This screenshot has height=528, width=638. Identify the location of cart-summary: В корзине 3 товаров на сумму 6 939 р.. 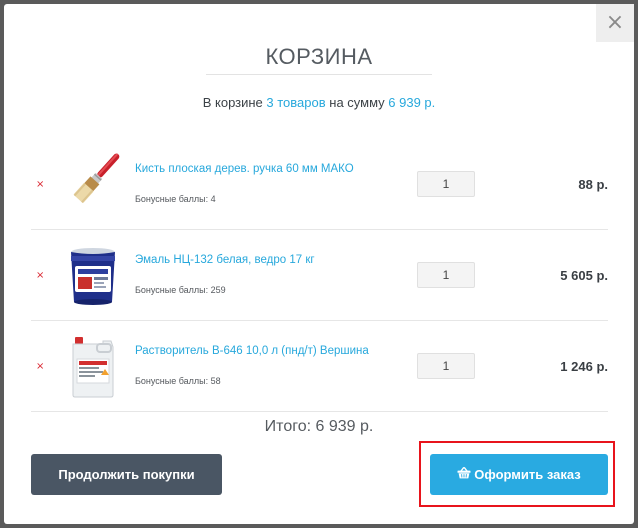
(319, 102).